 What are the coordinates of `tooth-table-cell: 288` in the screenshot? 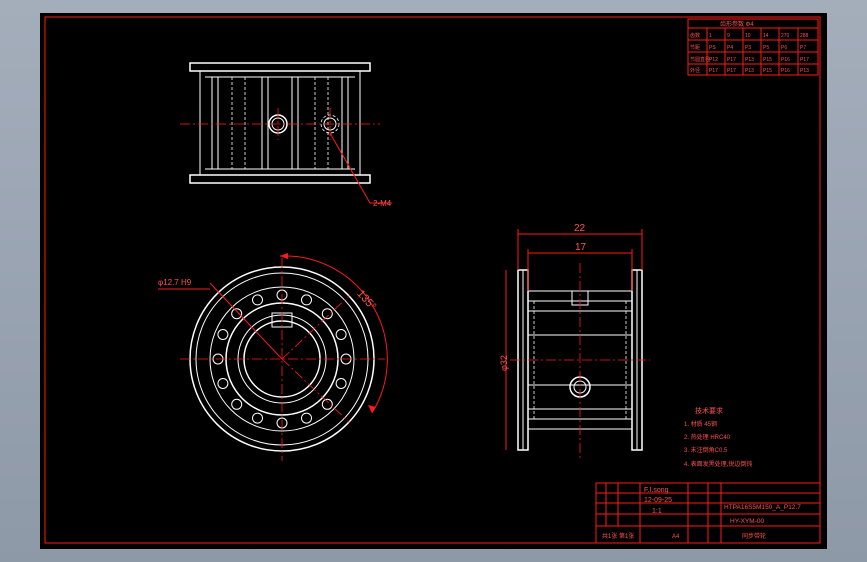 It's located at (804, 36).